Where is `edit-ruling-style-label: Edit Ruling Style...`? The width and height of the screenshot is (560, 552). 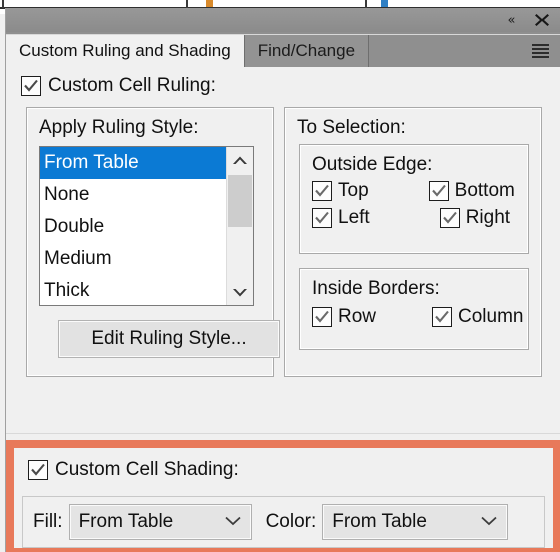 edit-ruling-style-label: Edit Ruling Style... is located at coordinates (169, 338).